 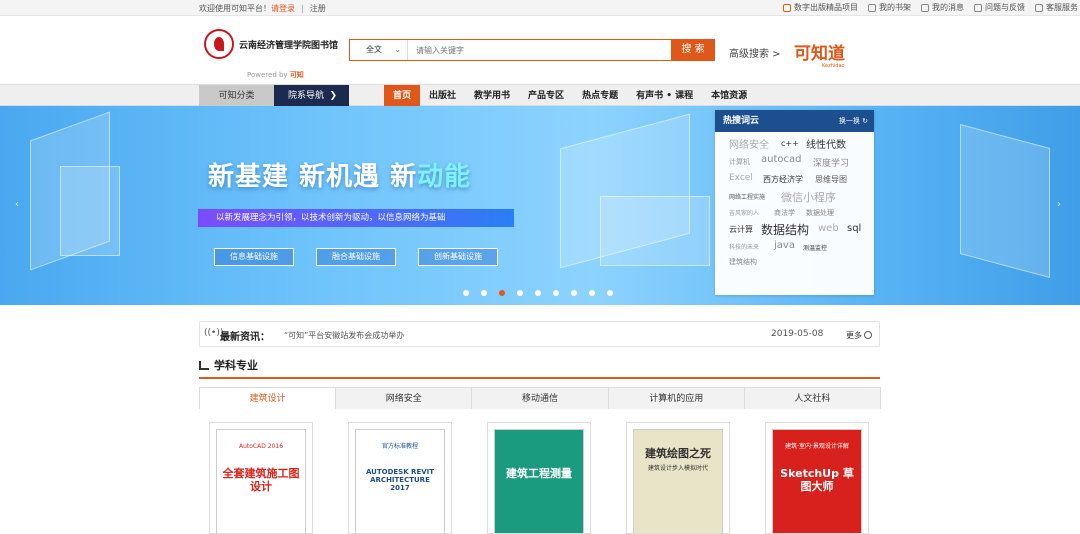 I want to click on headline-part-2: 动能, so click(x=444, y=177).